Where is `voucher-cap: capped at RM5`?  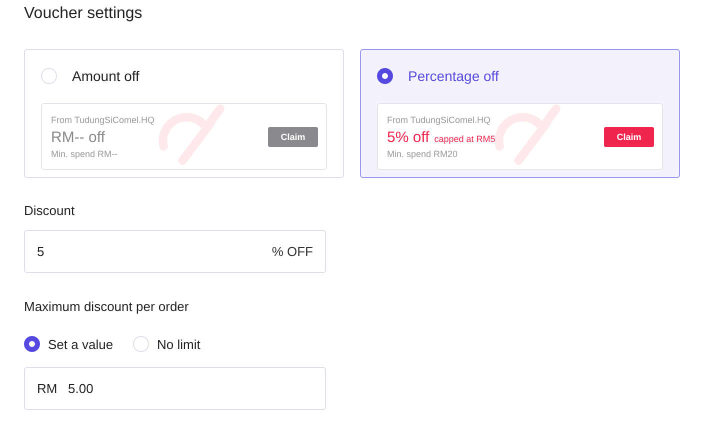
voucher-cap: capped at RM5 is located at coordinates (465, 139).